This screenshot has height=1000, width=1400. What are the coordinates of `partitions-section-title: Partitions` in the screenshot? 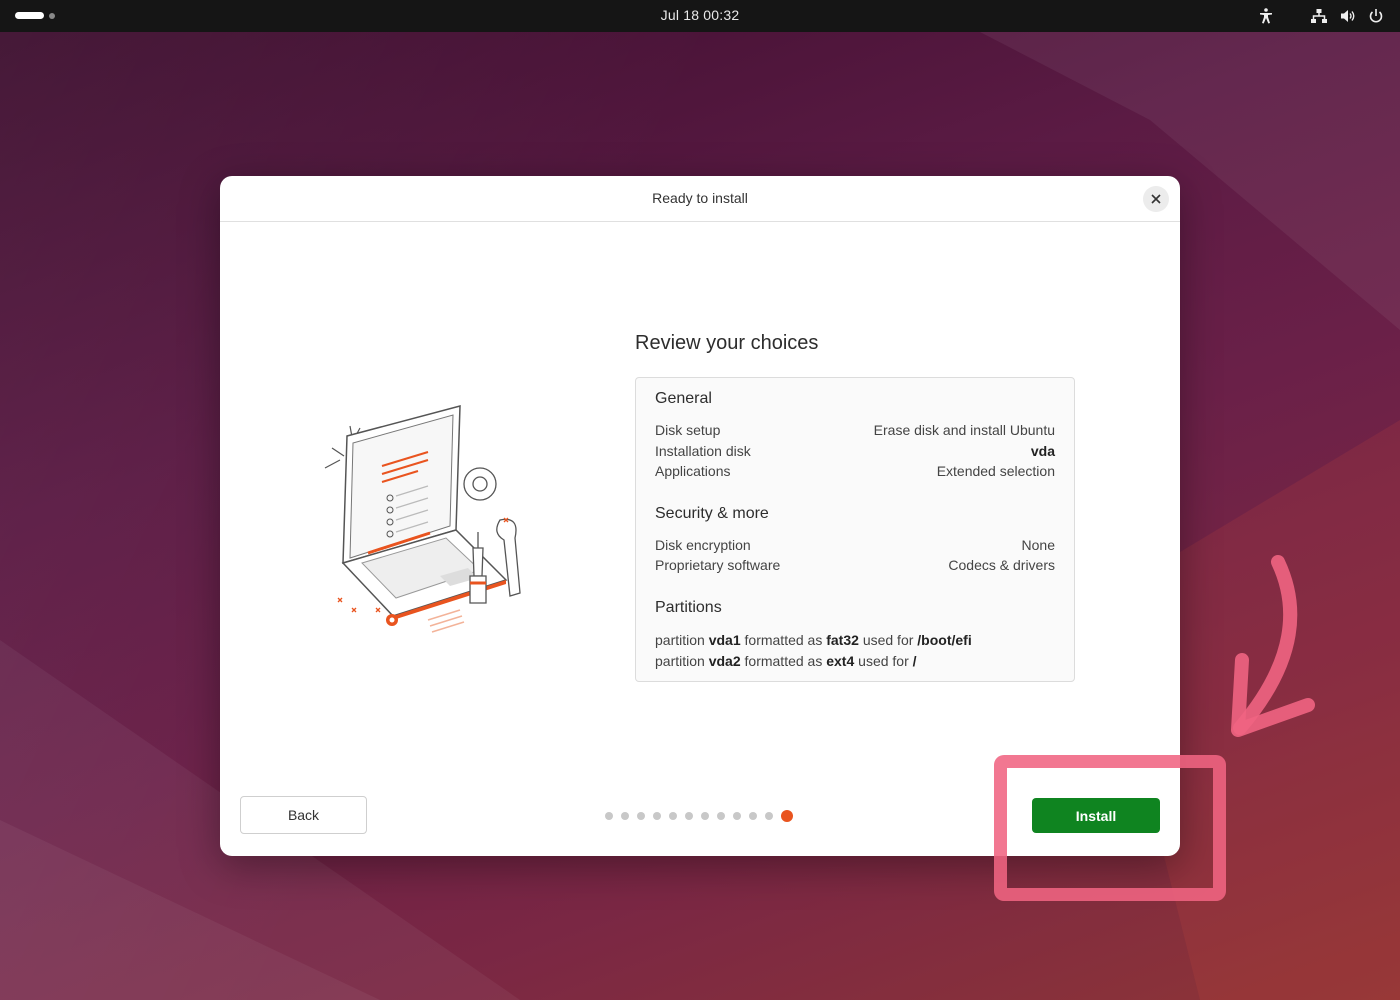 It's located at (688, 607).